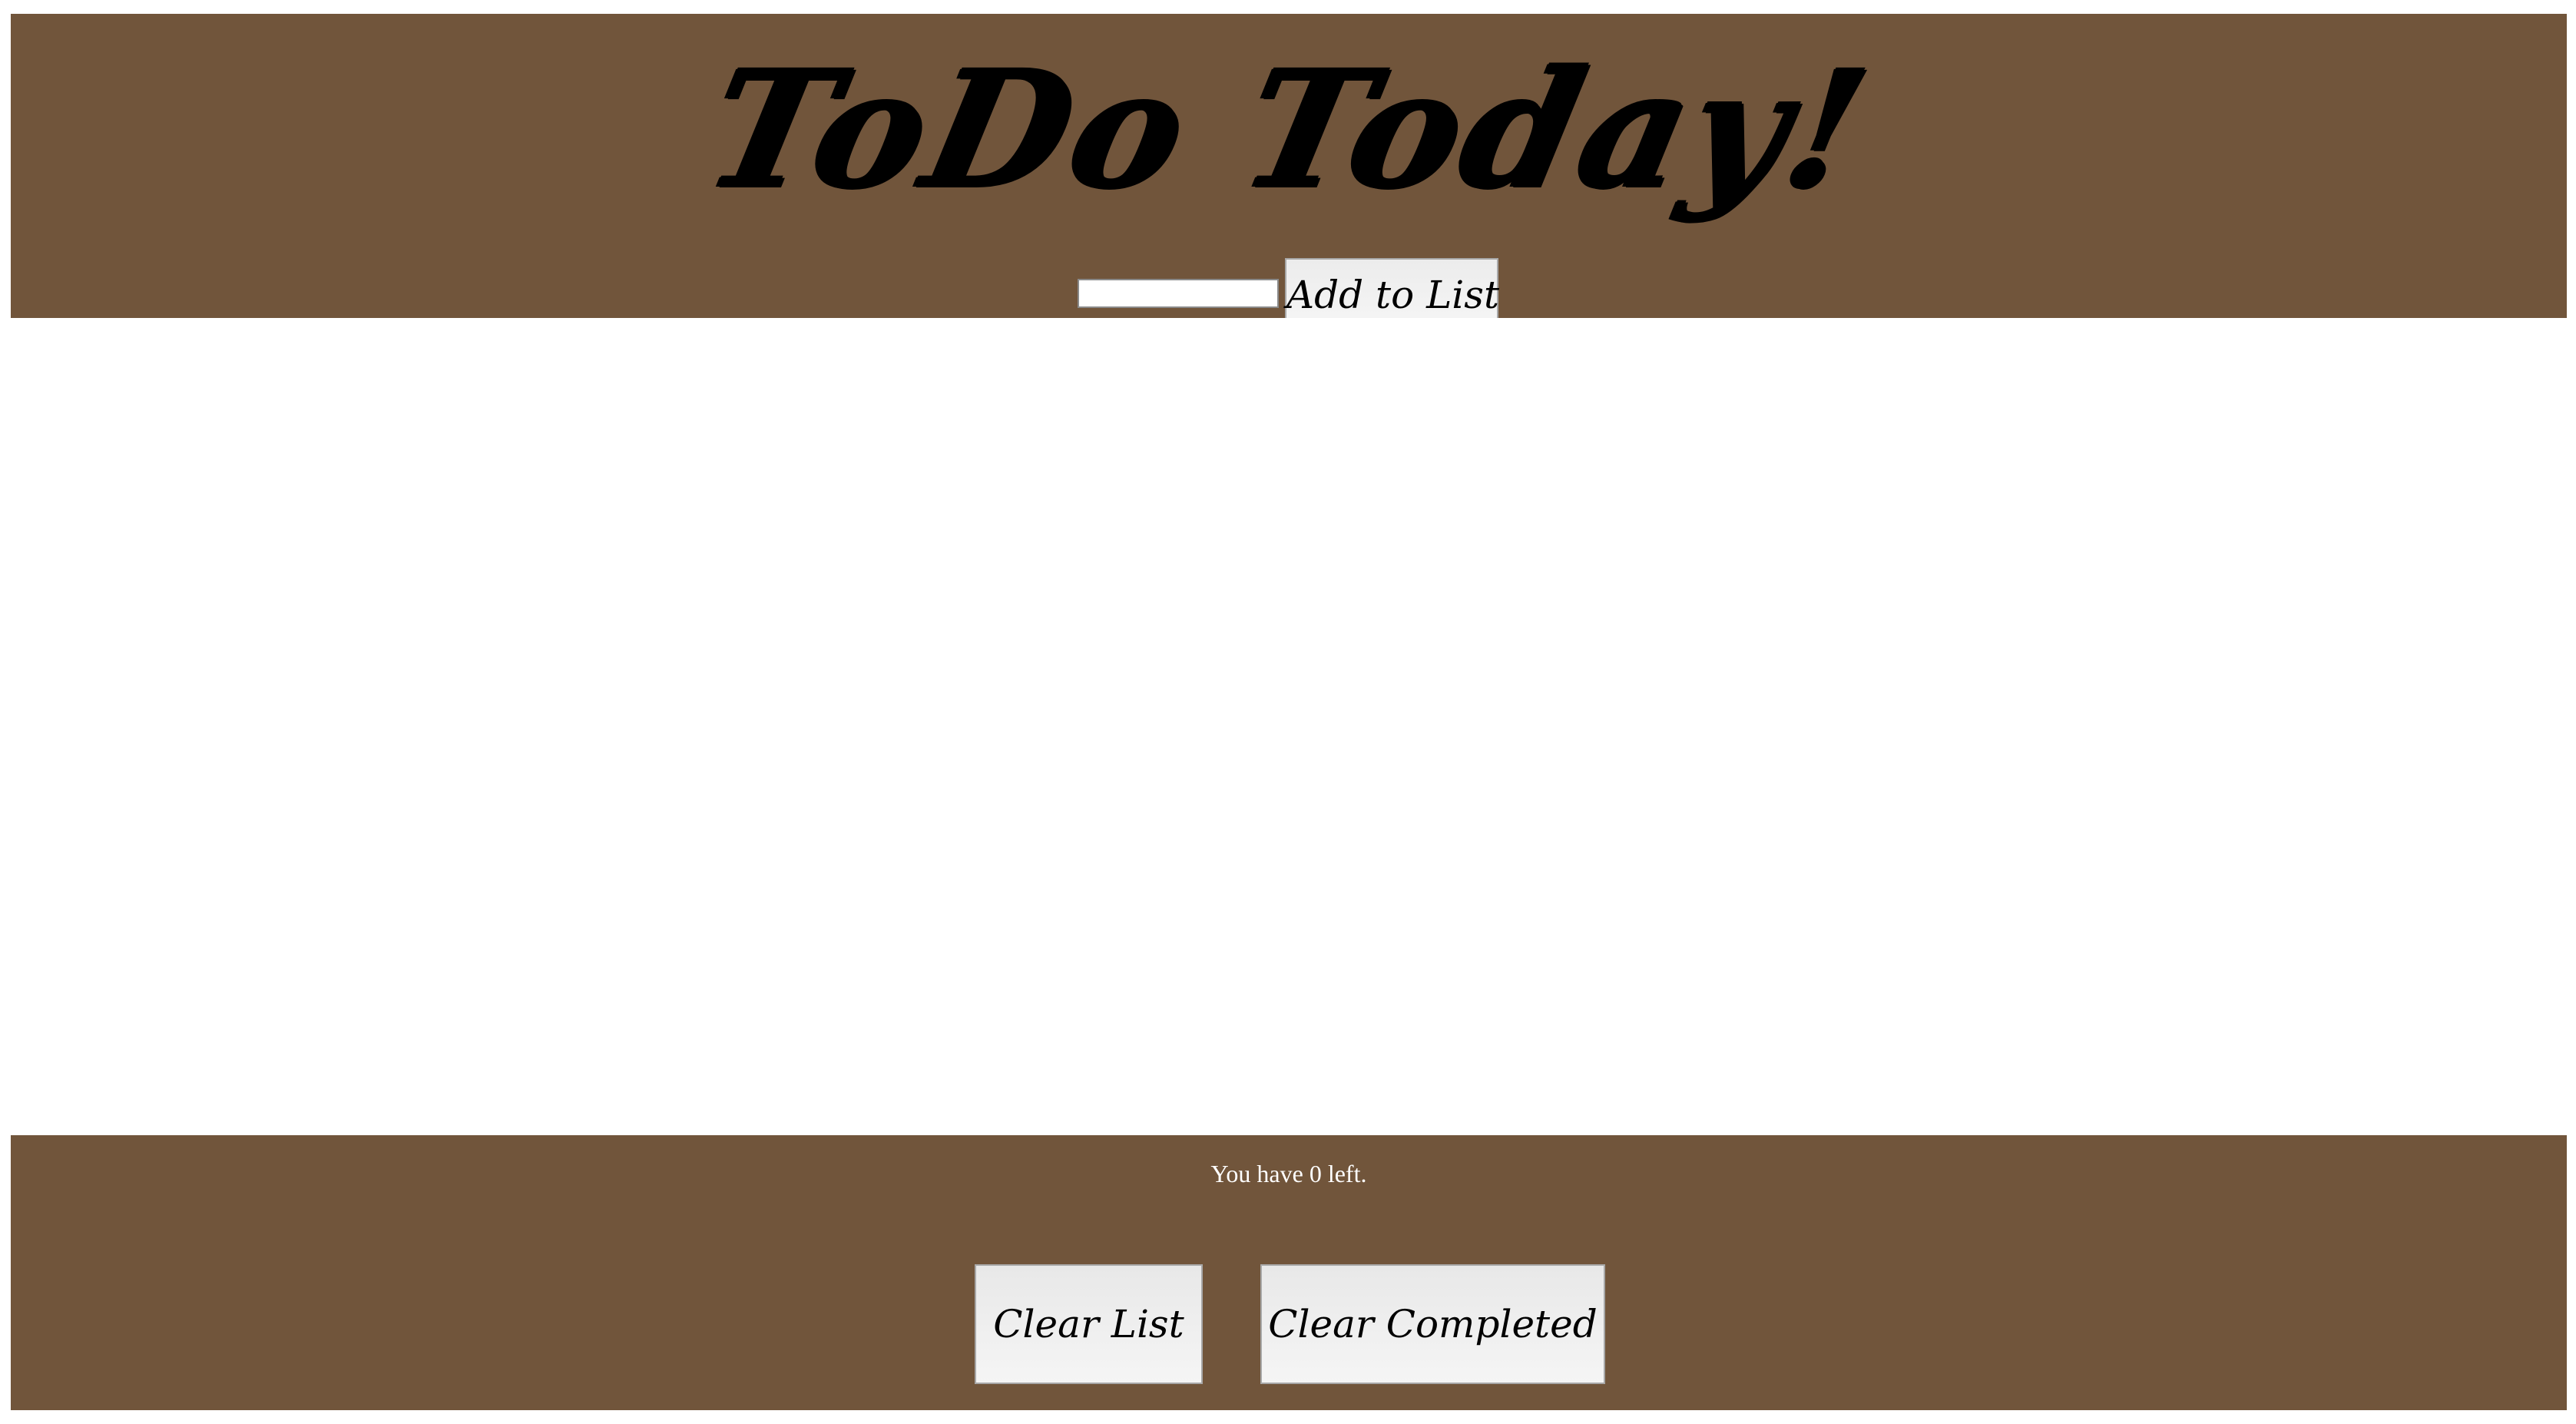  I want to click on task-input, so click(1178, 293).